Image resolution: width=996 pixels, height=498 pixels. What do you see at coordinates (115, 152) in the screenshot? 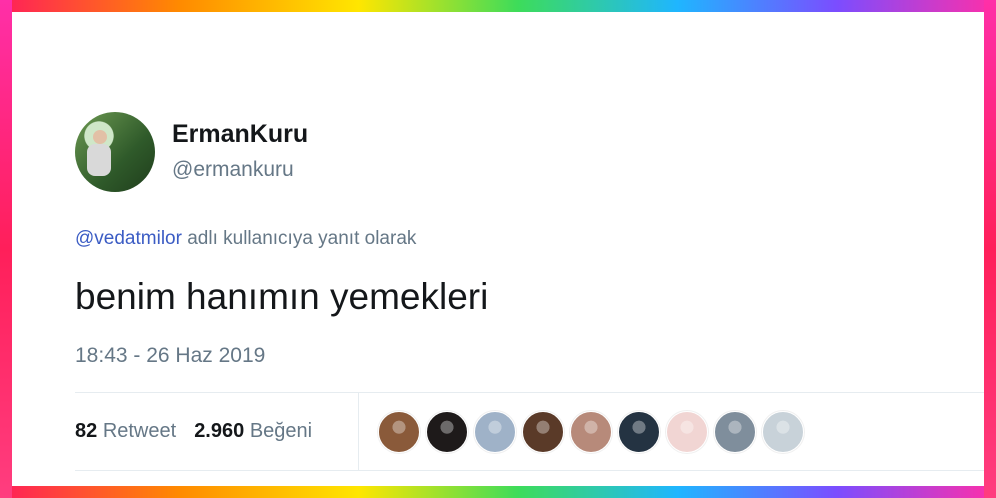
I see `profile-avatar` at bounding box center [115, 152].